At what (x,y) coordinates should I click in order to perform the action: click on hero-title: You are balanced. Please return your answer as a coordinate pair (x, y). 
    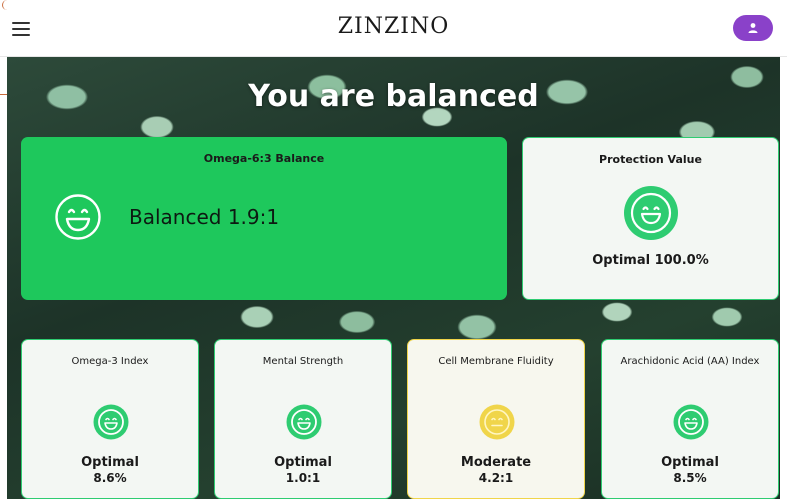
    Looking at the image, I should click on (393, 96).